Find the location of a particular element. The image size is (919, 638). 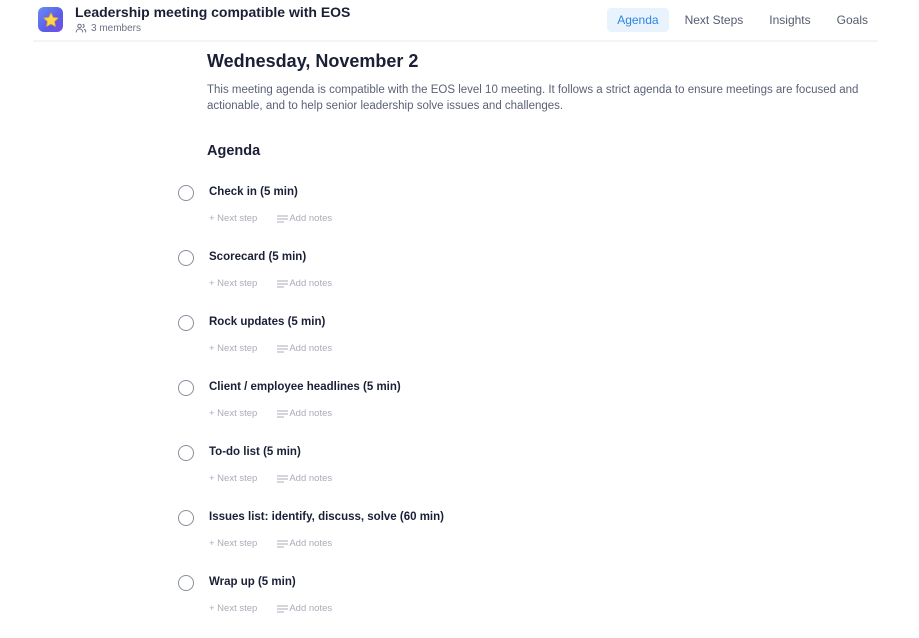

agenda-item-title: Check in (5 min) is located at coordinates (253, 192).